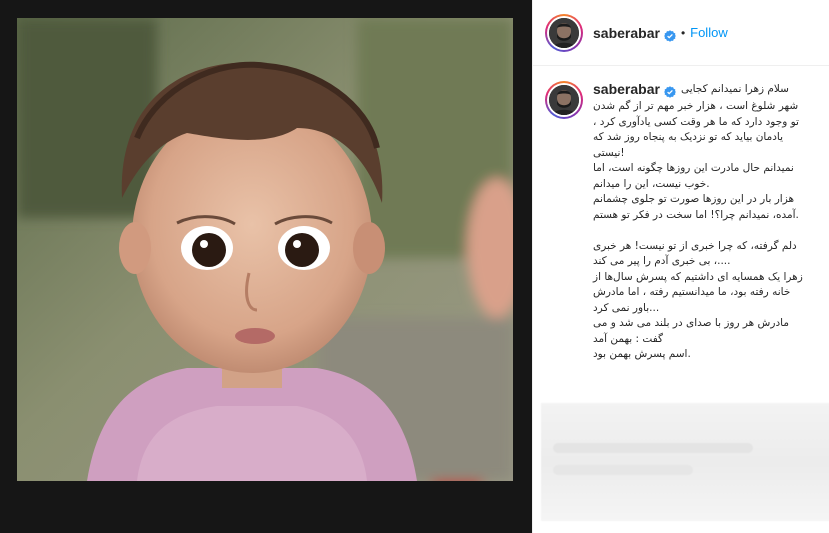 Image resolution: width=829 pixels, height=533 pixels. I want to click on caption-line: مادرش هر روز با صدای در بلند می شد و می, so click(691, 323).